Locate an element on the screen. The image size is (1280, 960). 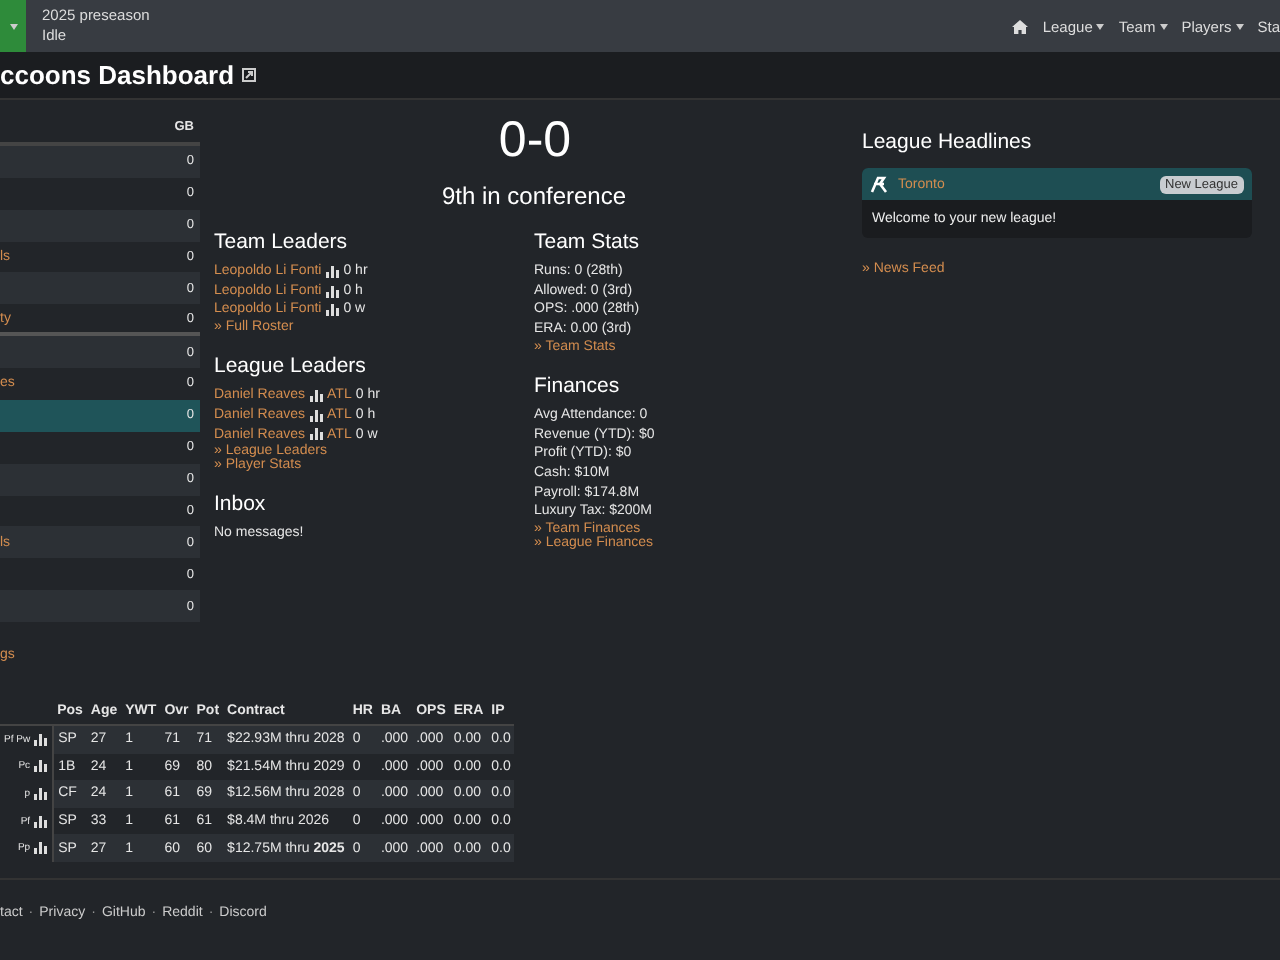
menu-toggle is located at coordinates (13, 26).